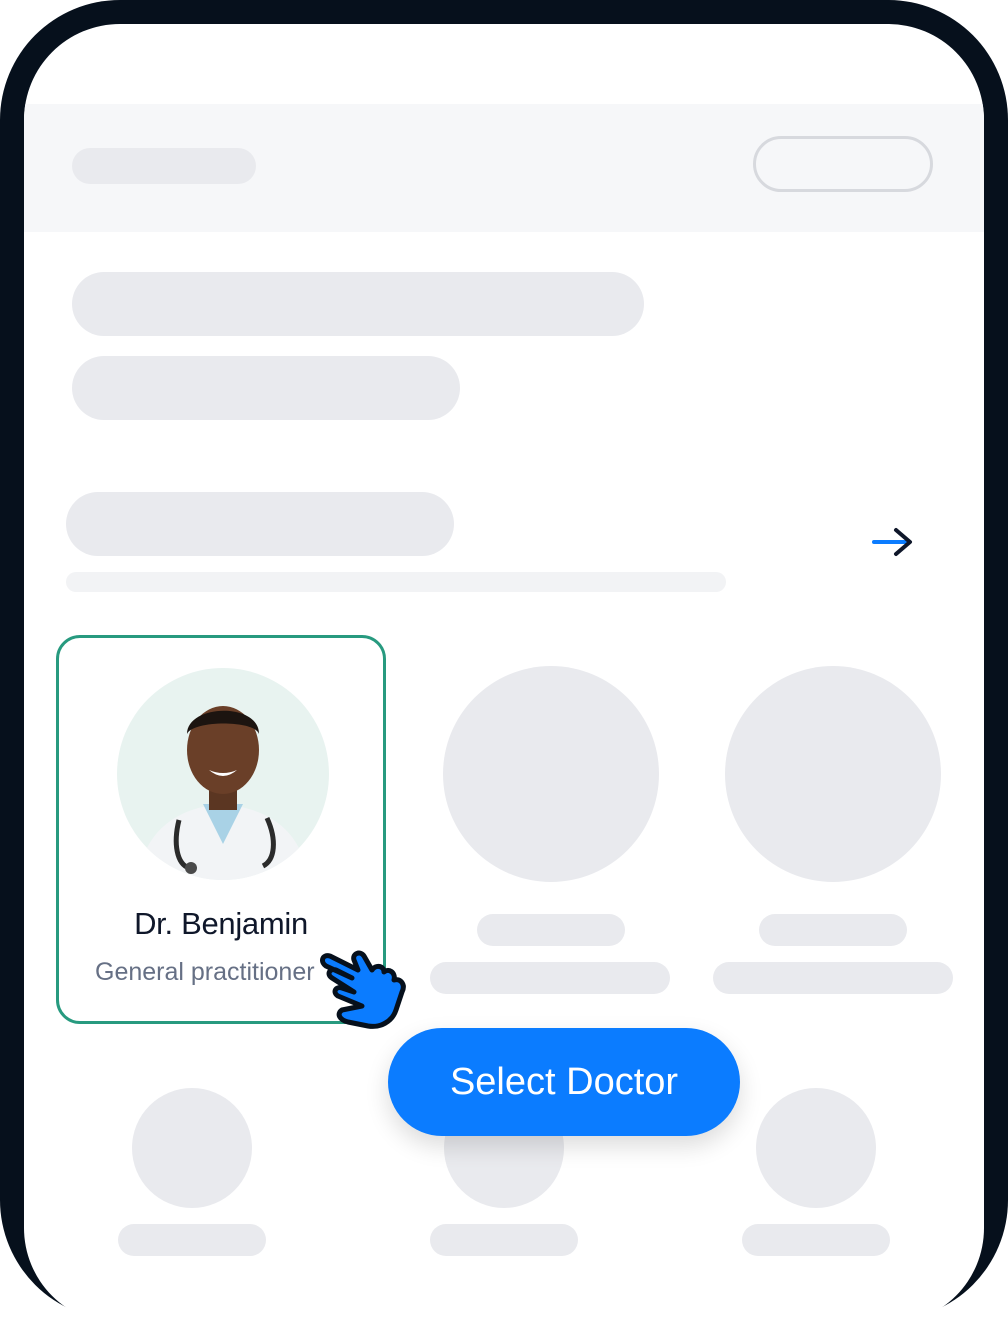  What do you see at coordinates (358, 304) in the screenshot?
I see `headline-skeleton` at bounding box center [358, 304].